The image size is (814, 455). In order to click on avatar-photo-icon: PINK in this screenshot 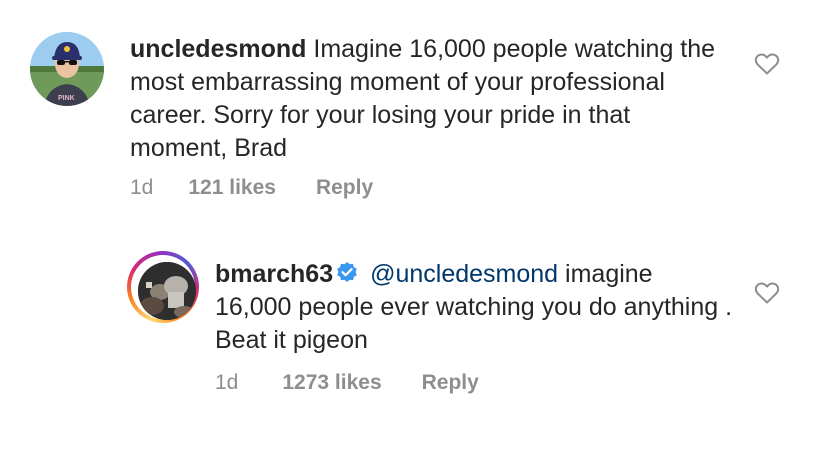, I will do `click(67, 69)`.